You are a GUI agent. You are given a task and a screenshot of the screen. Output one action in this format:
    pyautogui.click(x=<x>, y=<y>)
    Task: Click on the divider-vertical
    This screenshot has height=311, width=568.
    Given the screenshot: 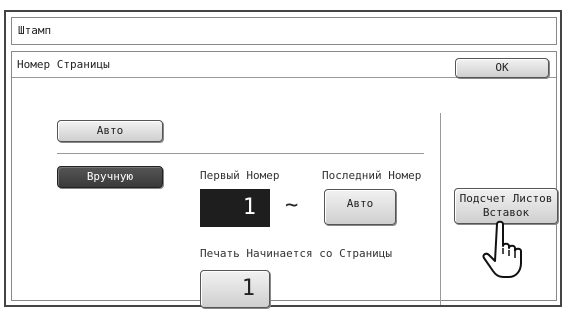 What is the action you would take?
    pyautogui.click(x=440, y=209)
    